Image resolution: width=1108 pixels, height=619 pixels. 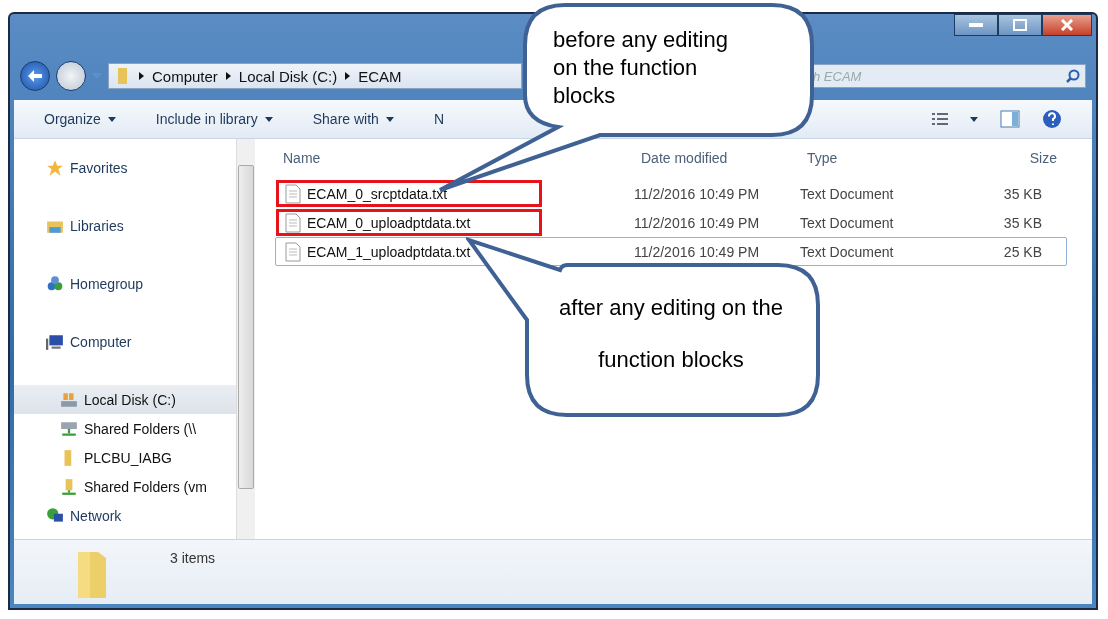 What do you see at coordinates (409, 193) in the screenshot?
I see `file-name-cell: ECAM_0_srcptdata.txt` at bounding box center [409, 193].